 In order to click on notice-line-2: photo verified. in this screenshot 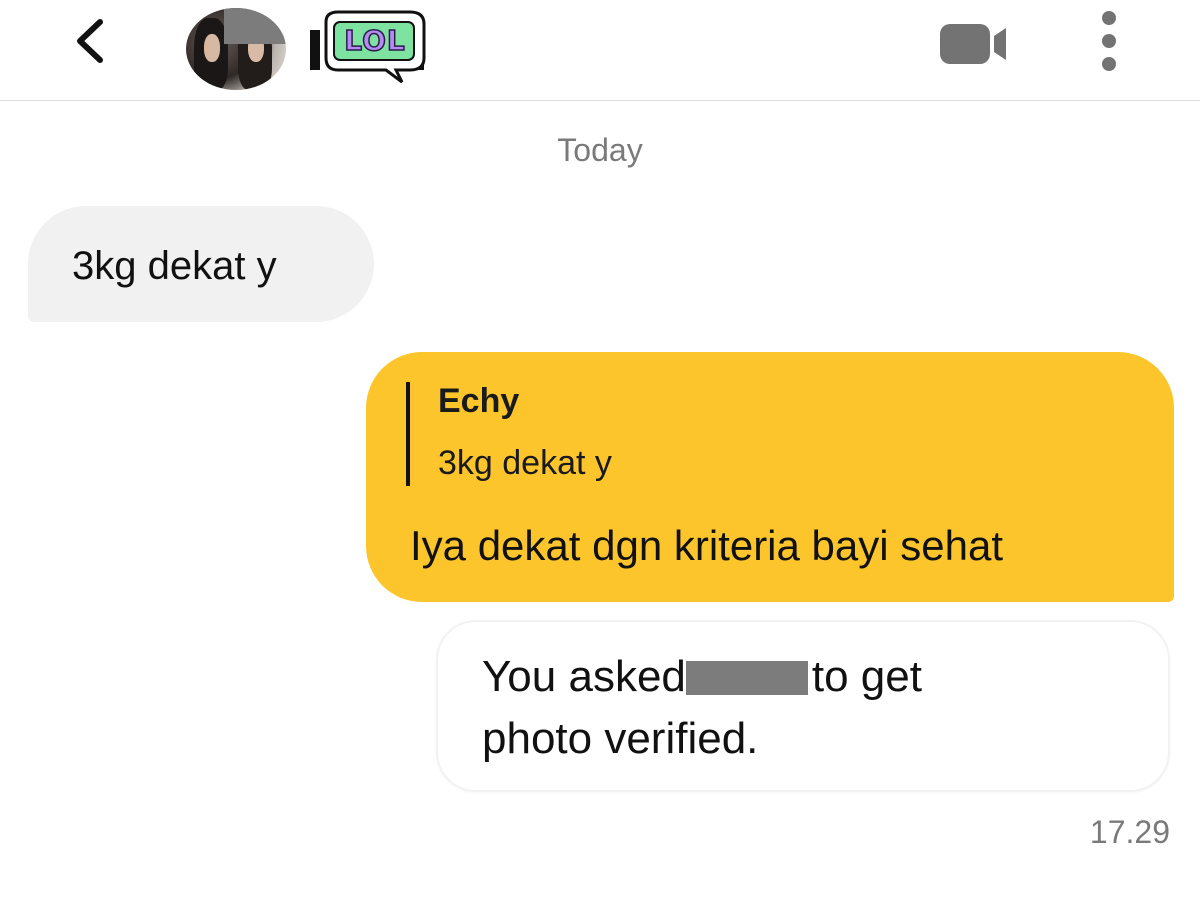, I will do `click(620, 738)`.